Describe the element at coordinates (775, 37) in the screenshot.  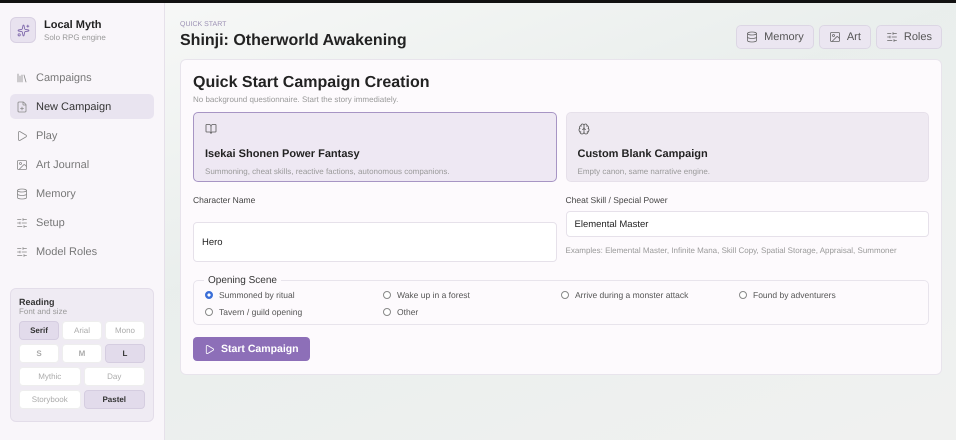
I see `header-button: Memory` at that location.